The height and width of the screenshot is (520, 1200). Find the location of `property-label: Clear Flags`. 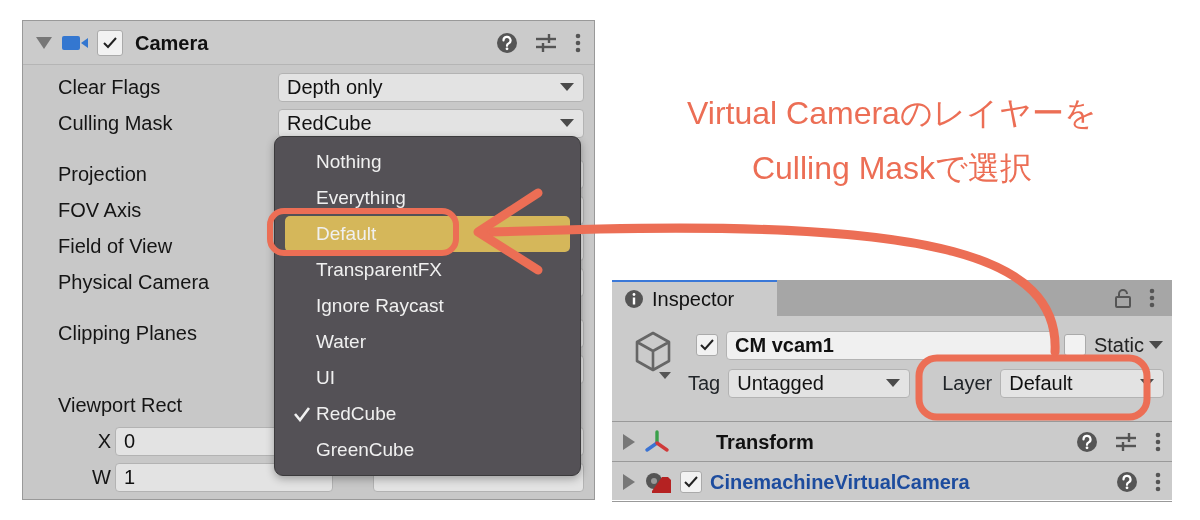

property-label: Clear Flags is located at coordinates (110, 87).